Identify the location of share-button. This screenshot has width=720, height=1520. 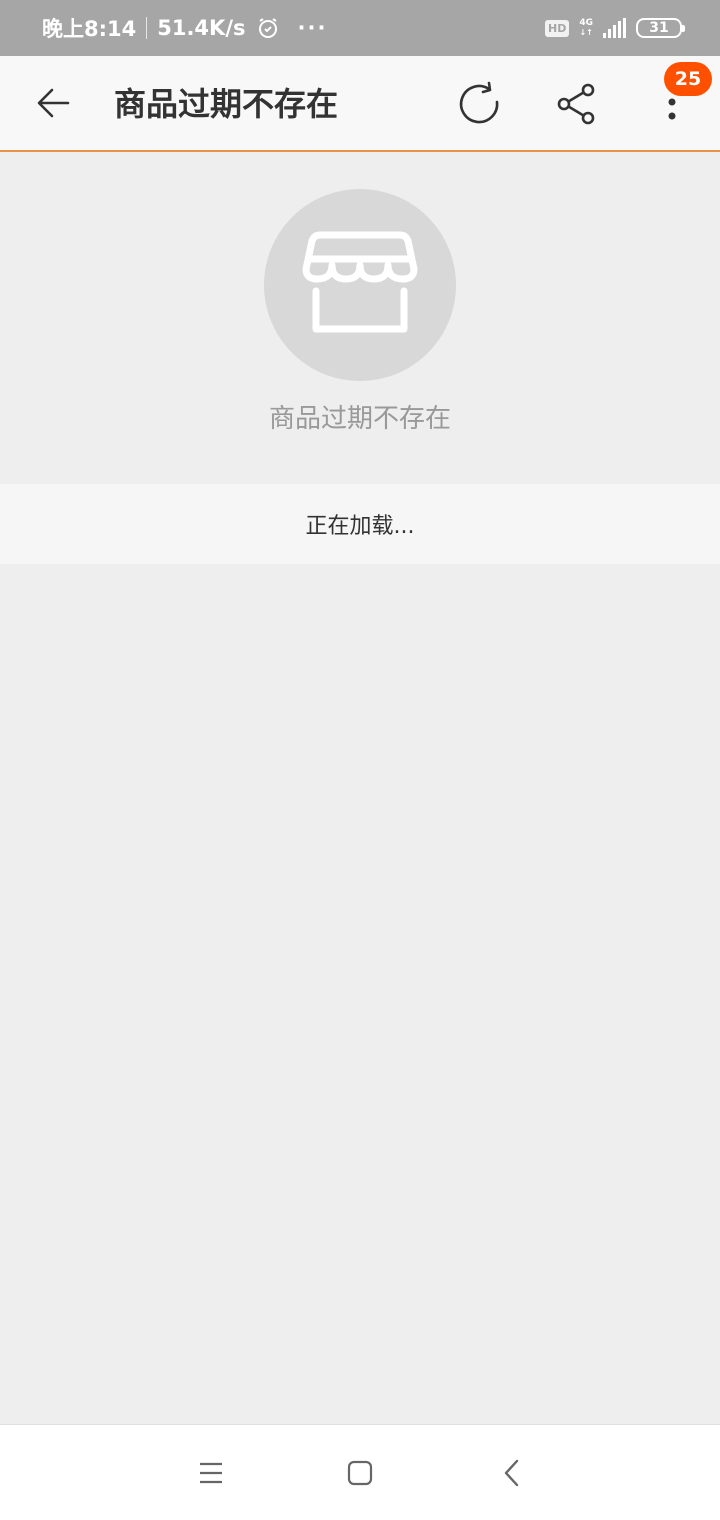
(576, 104).